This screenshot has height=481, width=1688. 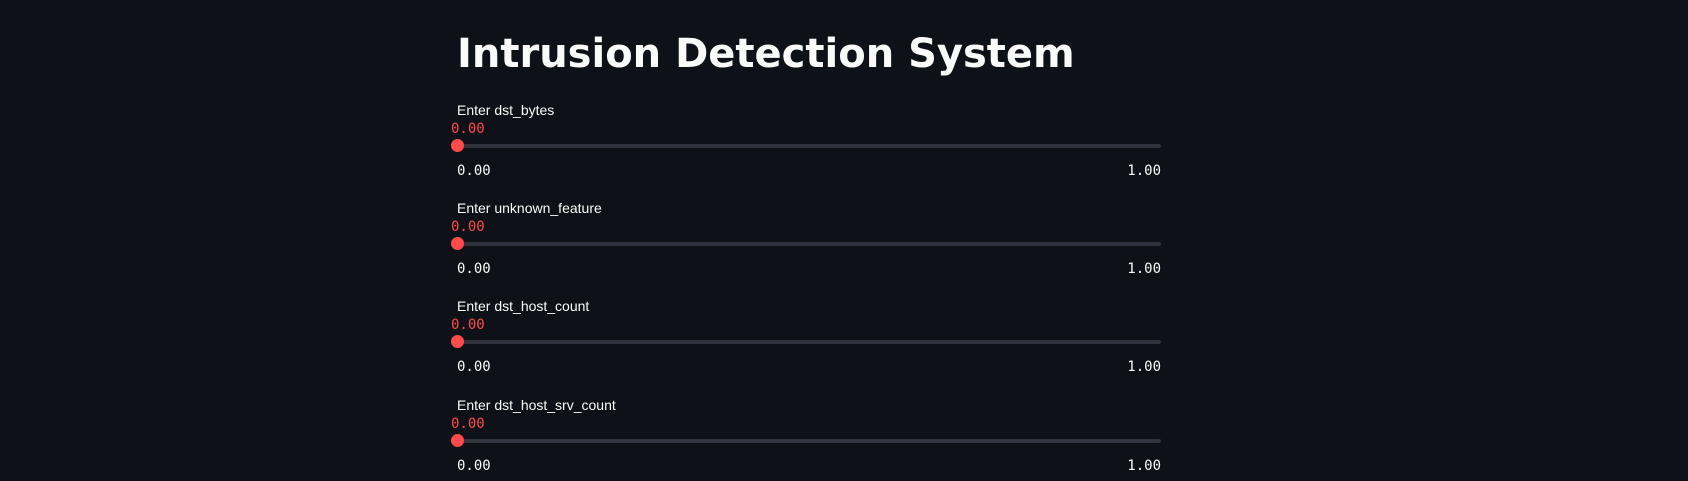 I want to click on slider-unknown-feature: Enter unknown_feature 0.00 0.00 1.00, so click(x=806, y=239).